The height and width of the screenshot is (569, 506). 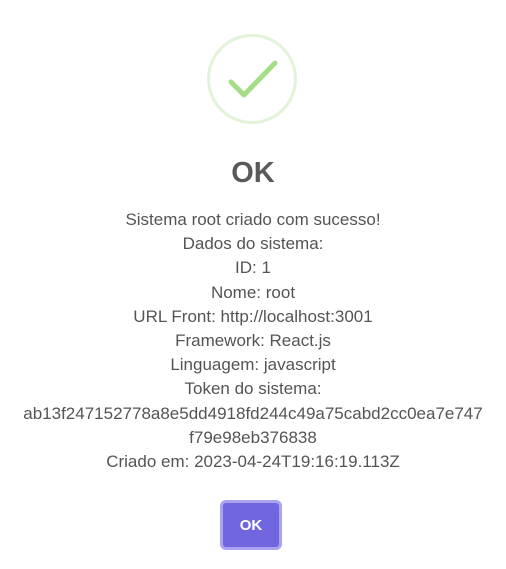 I want to click on checkmark-icon, so click(x=253, y=79).